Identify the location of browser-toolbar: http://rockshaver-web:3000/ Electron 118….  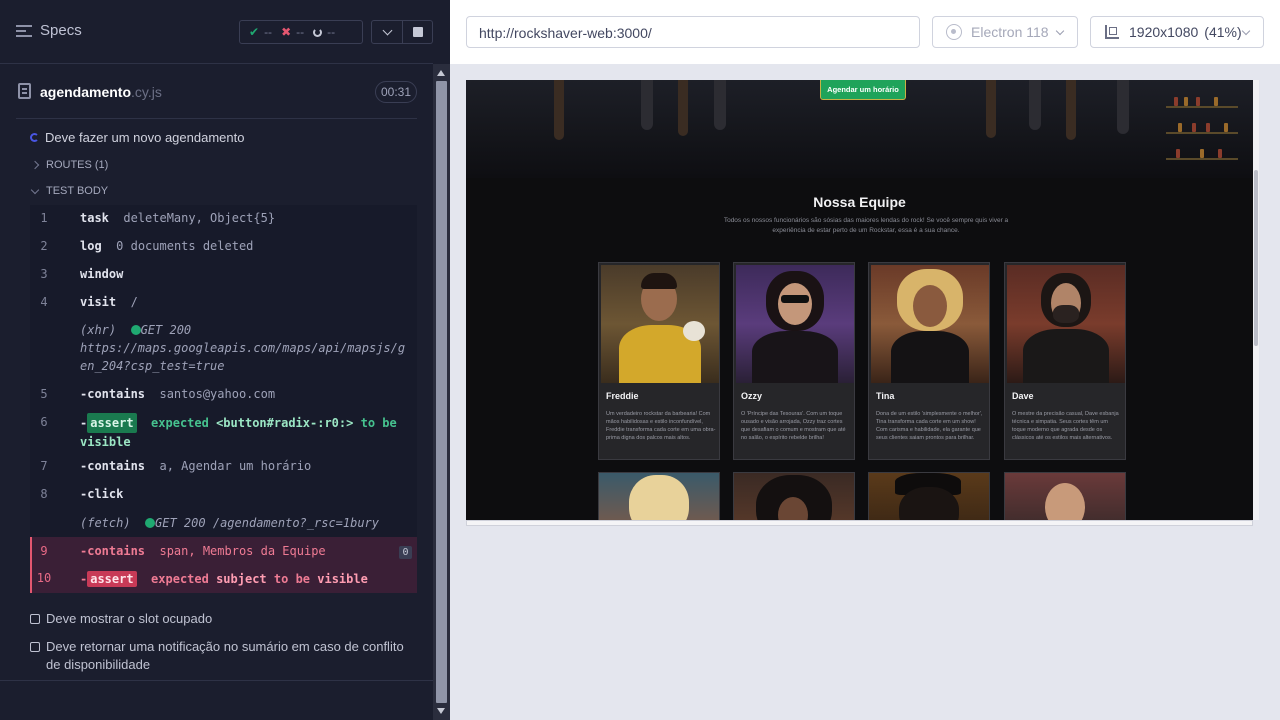
(865, 32).